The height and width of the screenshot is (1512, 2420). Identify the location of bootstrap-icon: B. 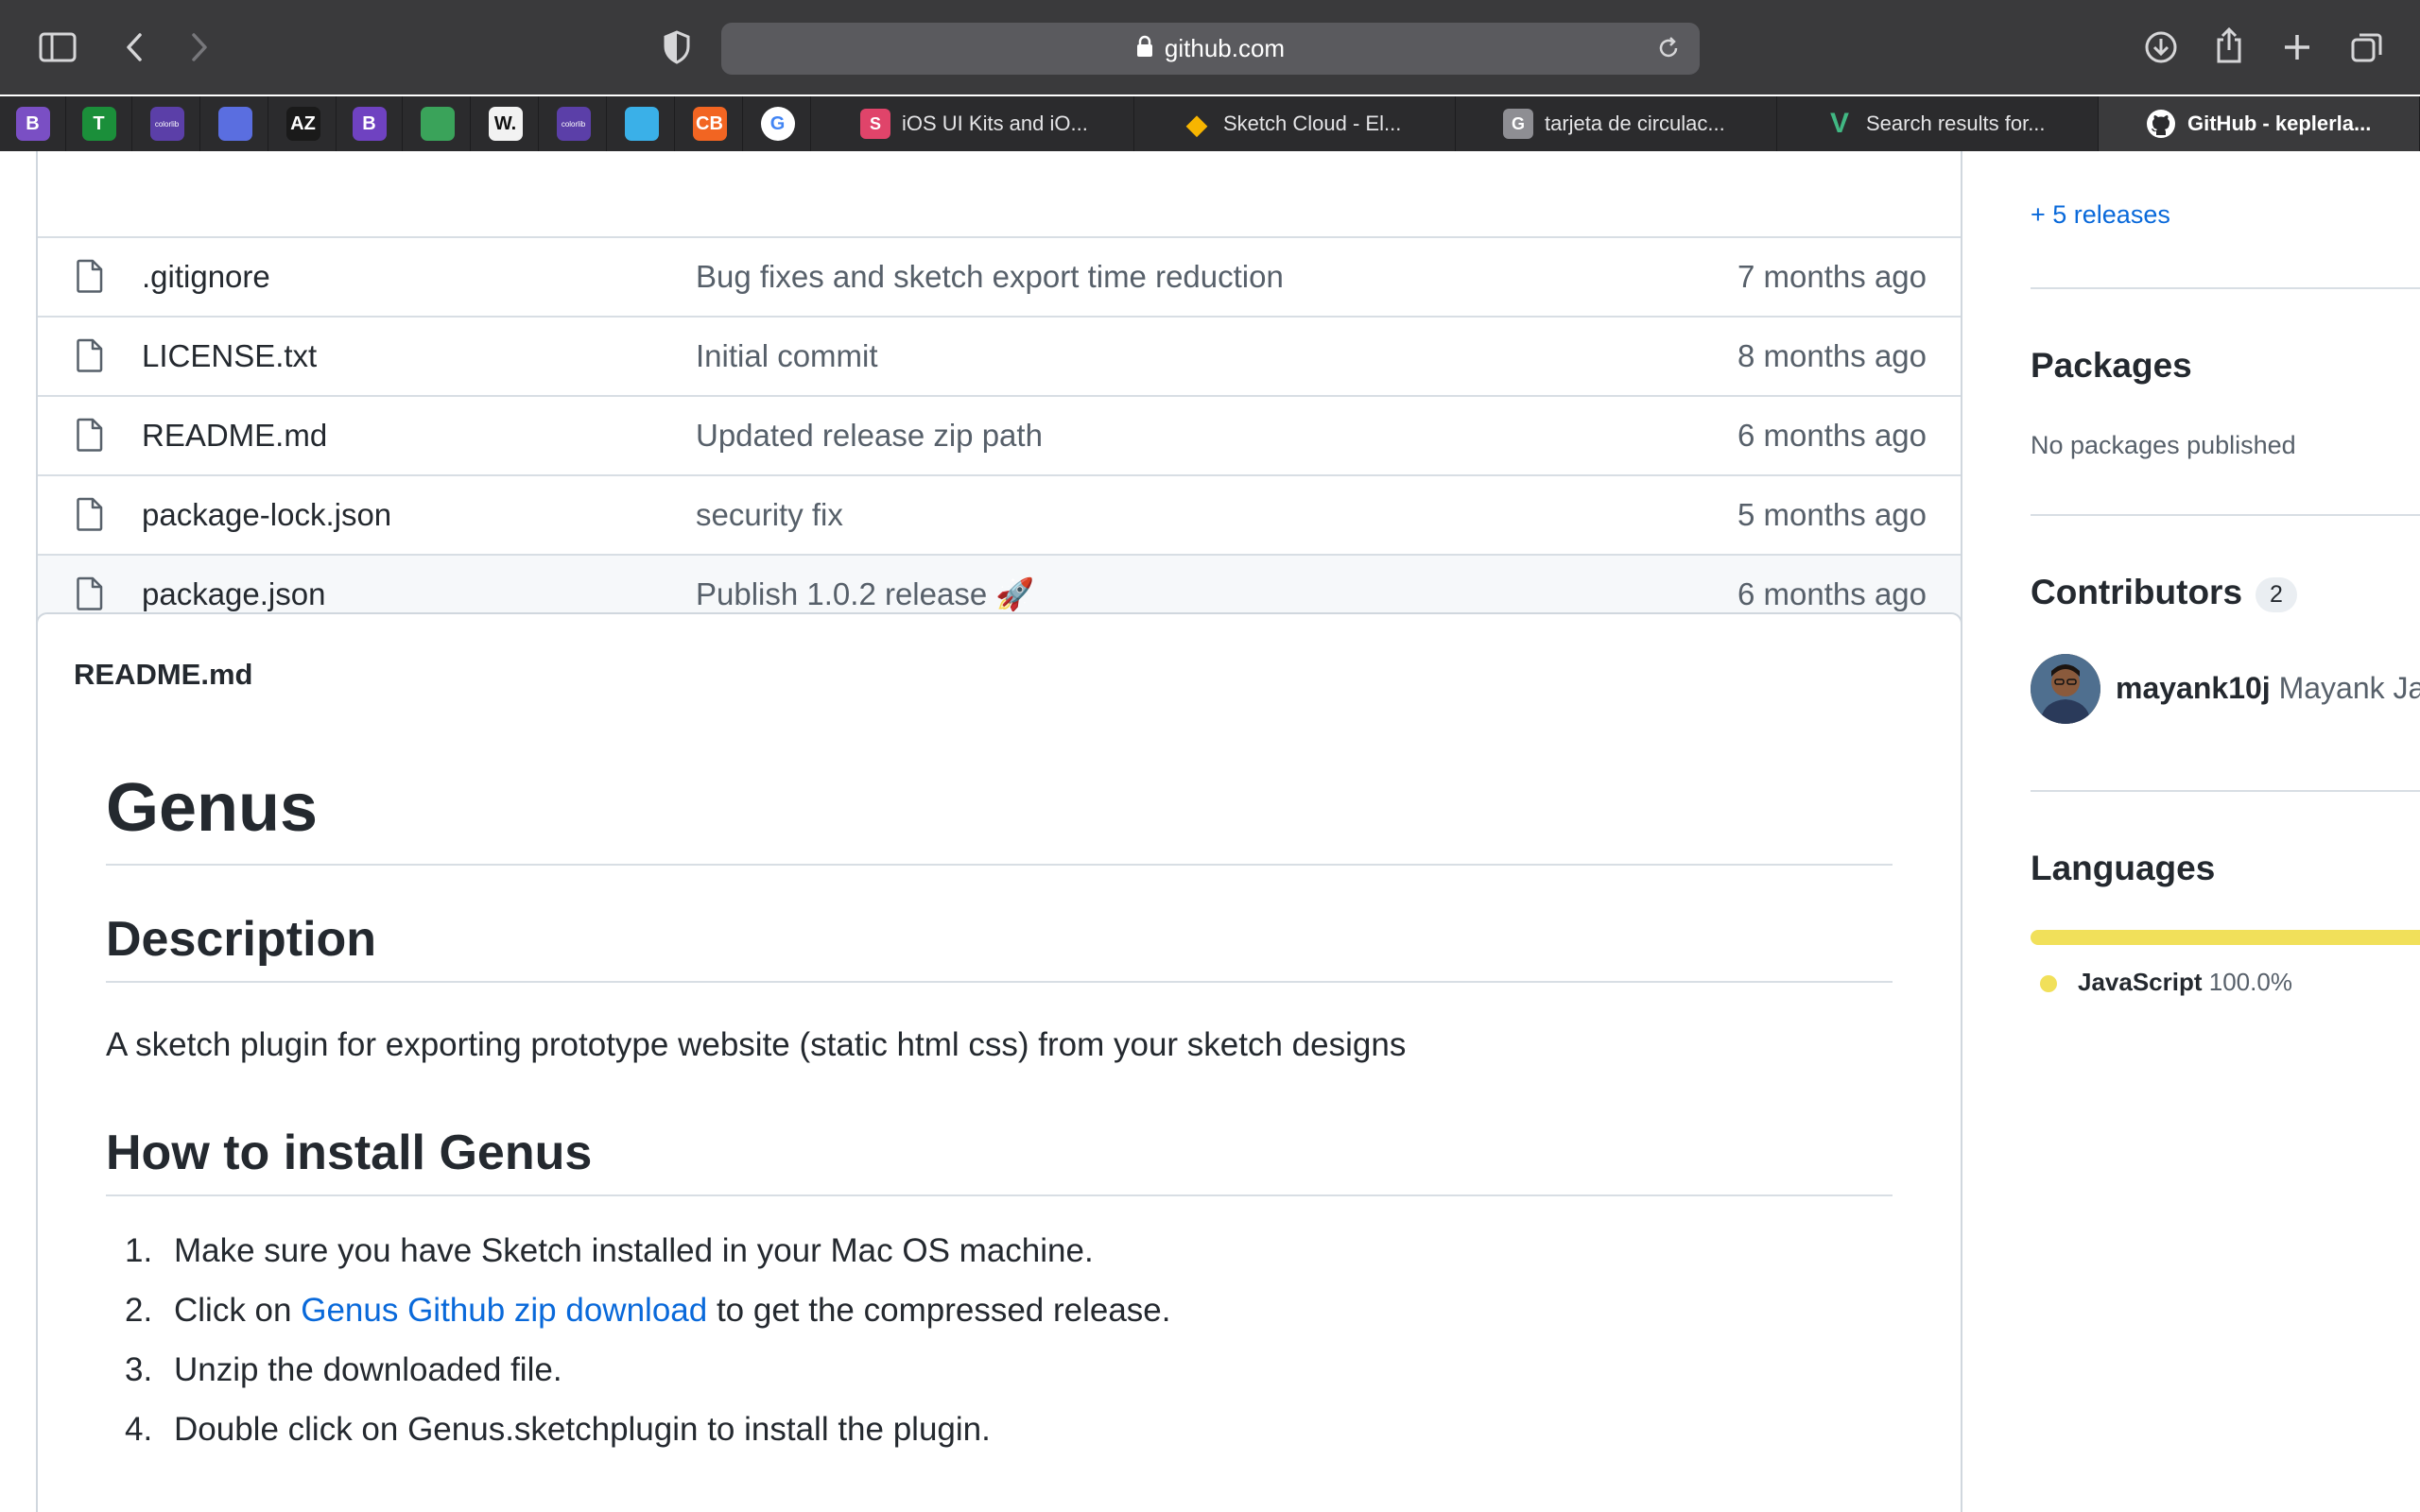
(32, 124).